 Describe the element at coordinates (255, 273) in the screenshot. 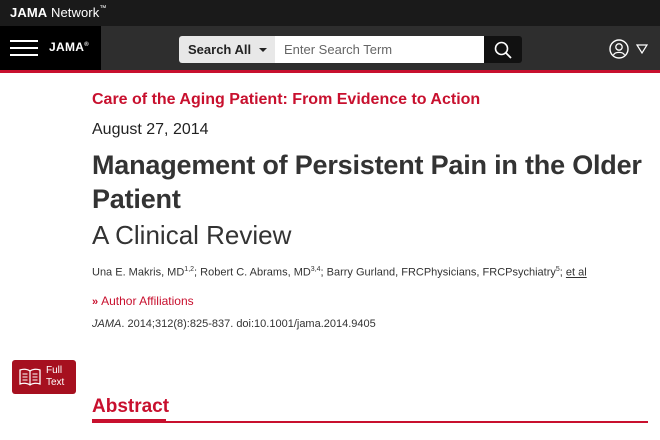

I see `author-name: Robert C. Abrams, MD` at that location.